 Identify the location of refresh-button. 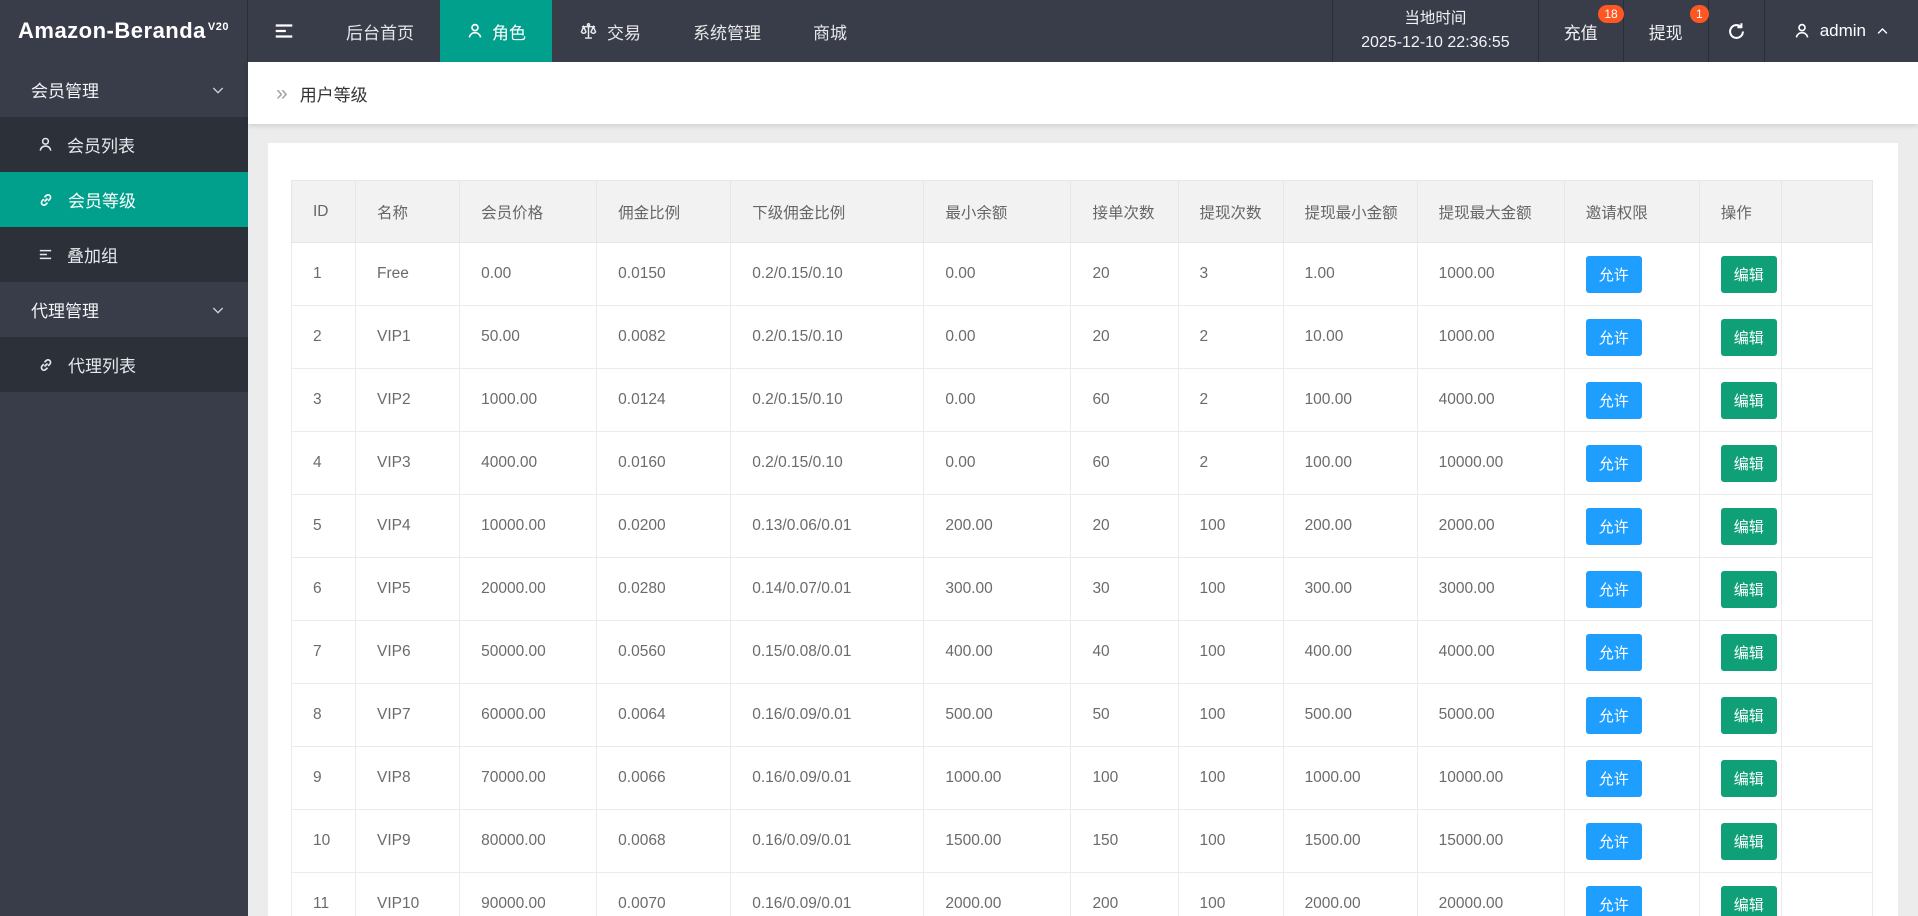
(1737, 31).